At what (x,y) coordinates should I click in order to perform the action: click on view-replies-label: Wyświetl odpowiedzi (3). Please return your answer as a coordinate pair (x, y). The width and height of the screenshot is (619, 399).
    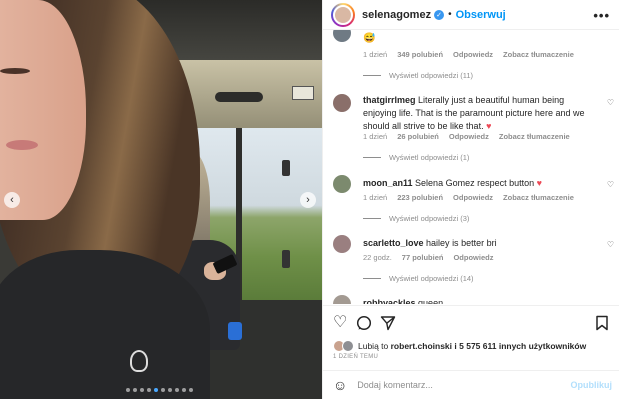
    Looking at the image, I should click on (429, 218).